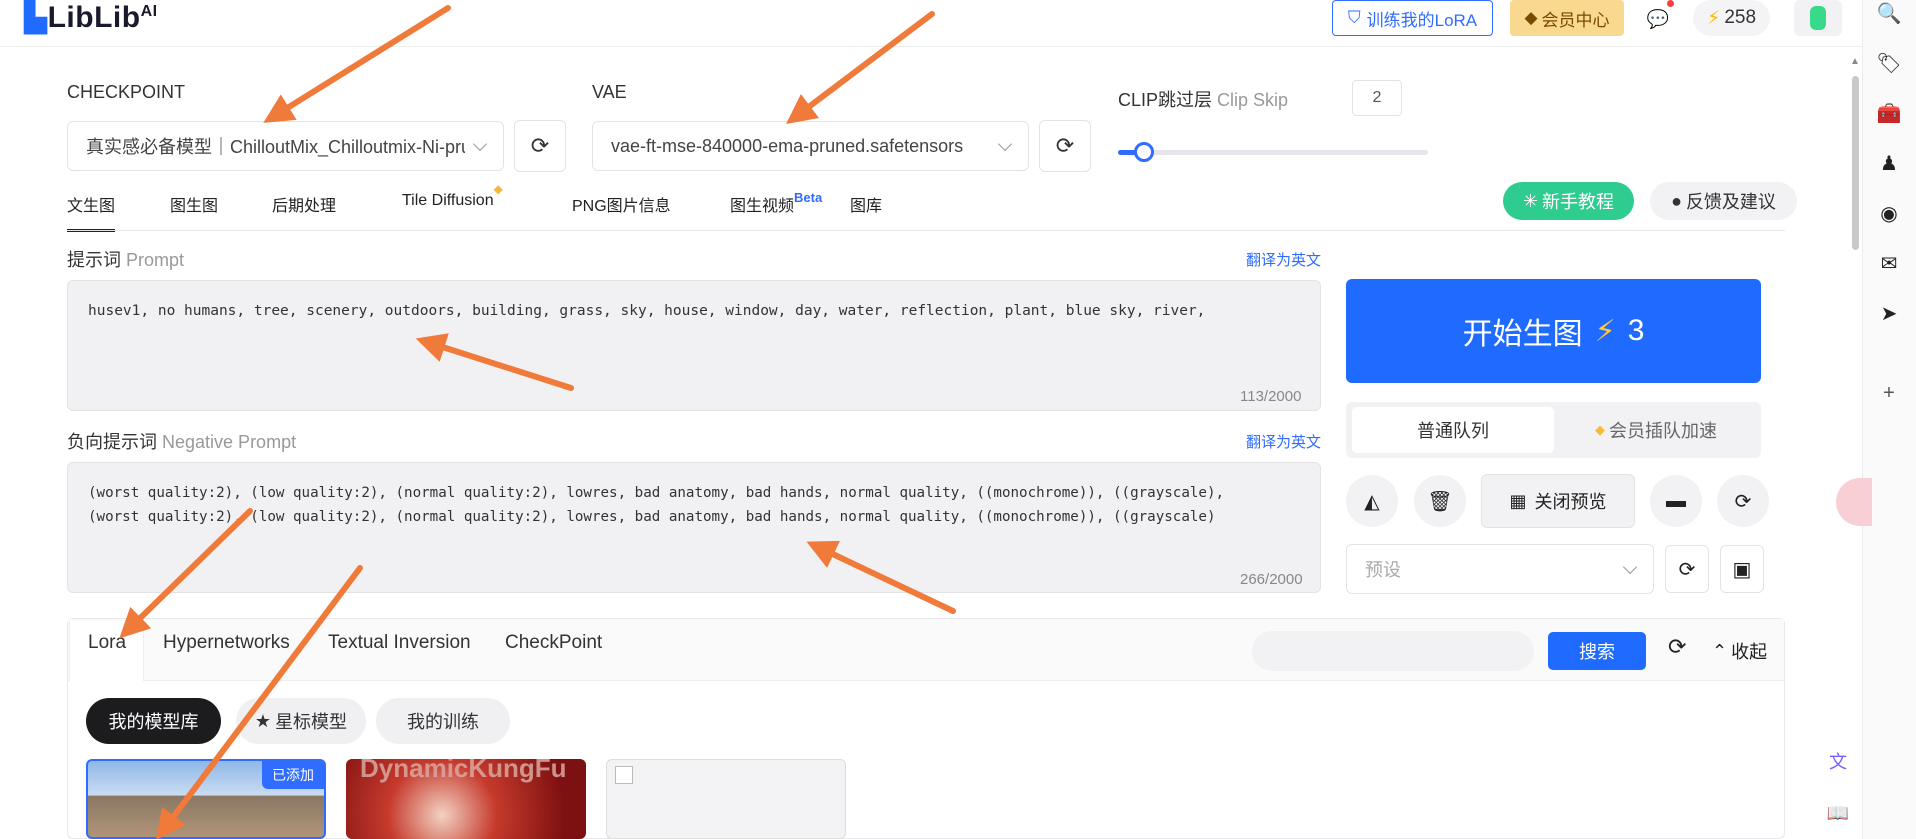  What do you see at coordinates (1065, 146) in the screenshot?
I see `refresh-vae-button: ⟳` at bounding box center [1065, 146].